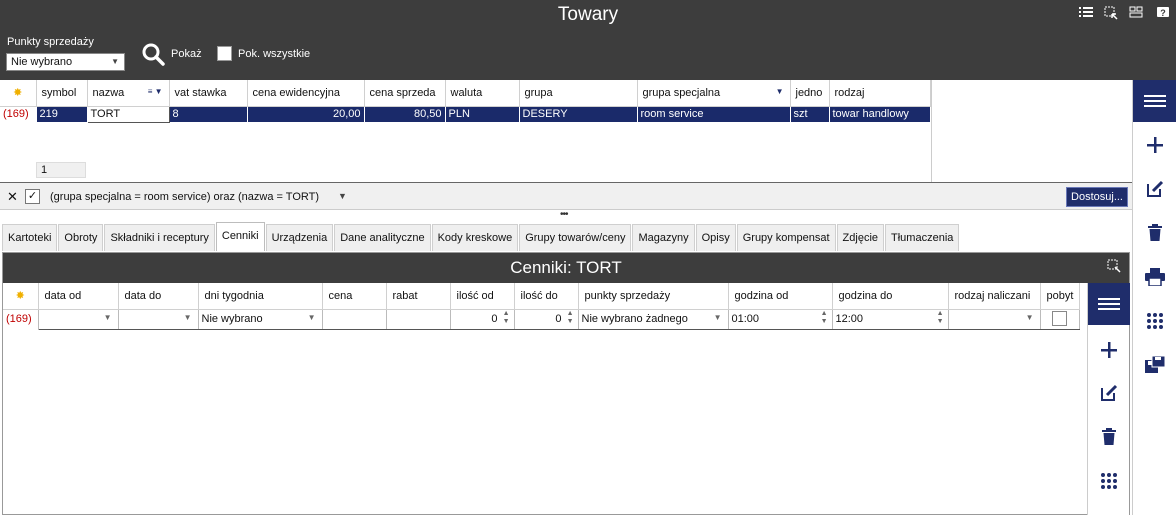 The height and width of the screenshot is (515, 1176). Describe the element at coordinates (240, 236) in the screenshot. I see `tab-cenniki: Cenniki` at that location.